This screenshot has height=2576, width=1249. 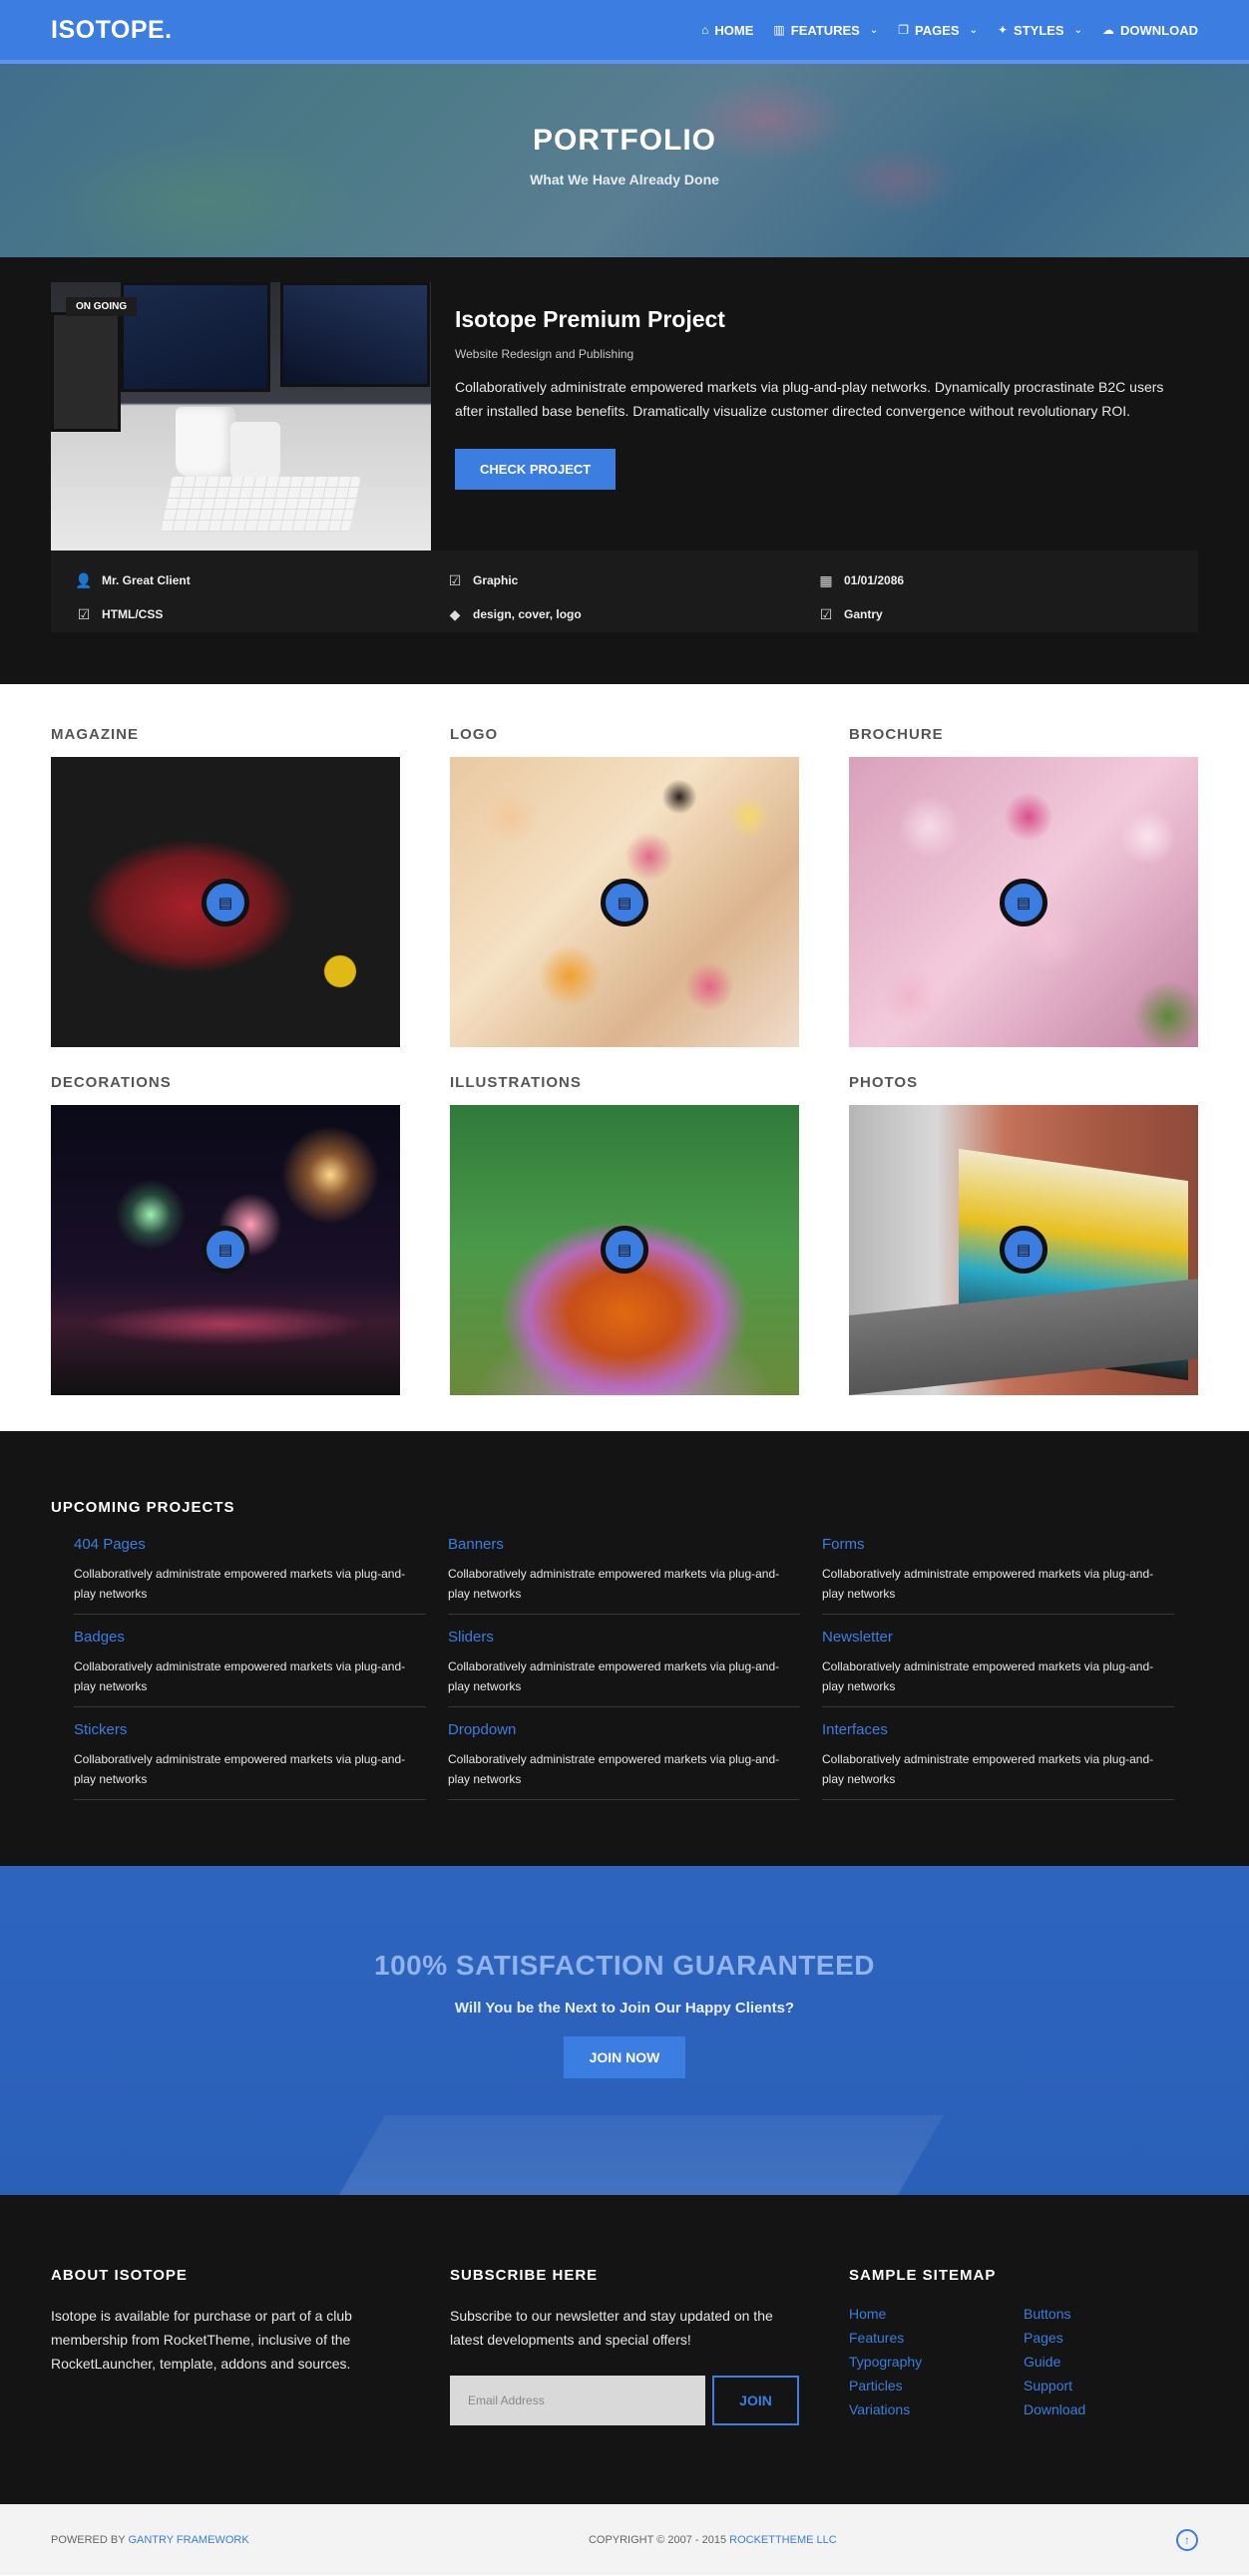 What do you see at coordinates (936, 2314) in the screenshot?
I see `sitemap-link: Home` at bounding box center [936, 2314].